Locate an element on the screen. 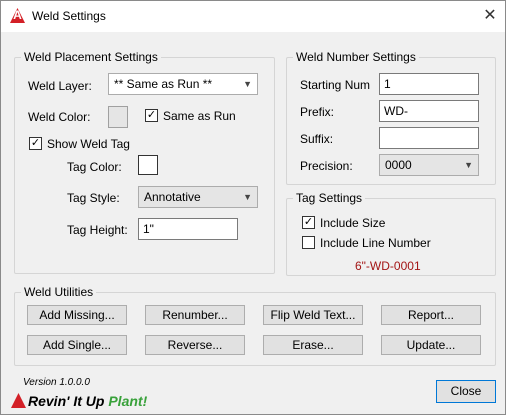 The width and height of the screenshot is (506, 415). autocad-a-icon is located at coordinates (18, 400).